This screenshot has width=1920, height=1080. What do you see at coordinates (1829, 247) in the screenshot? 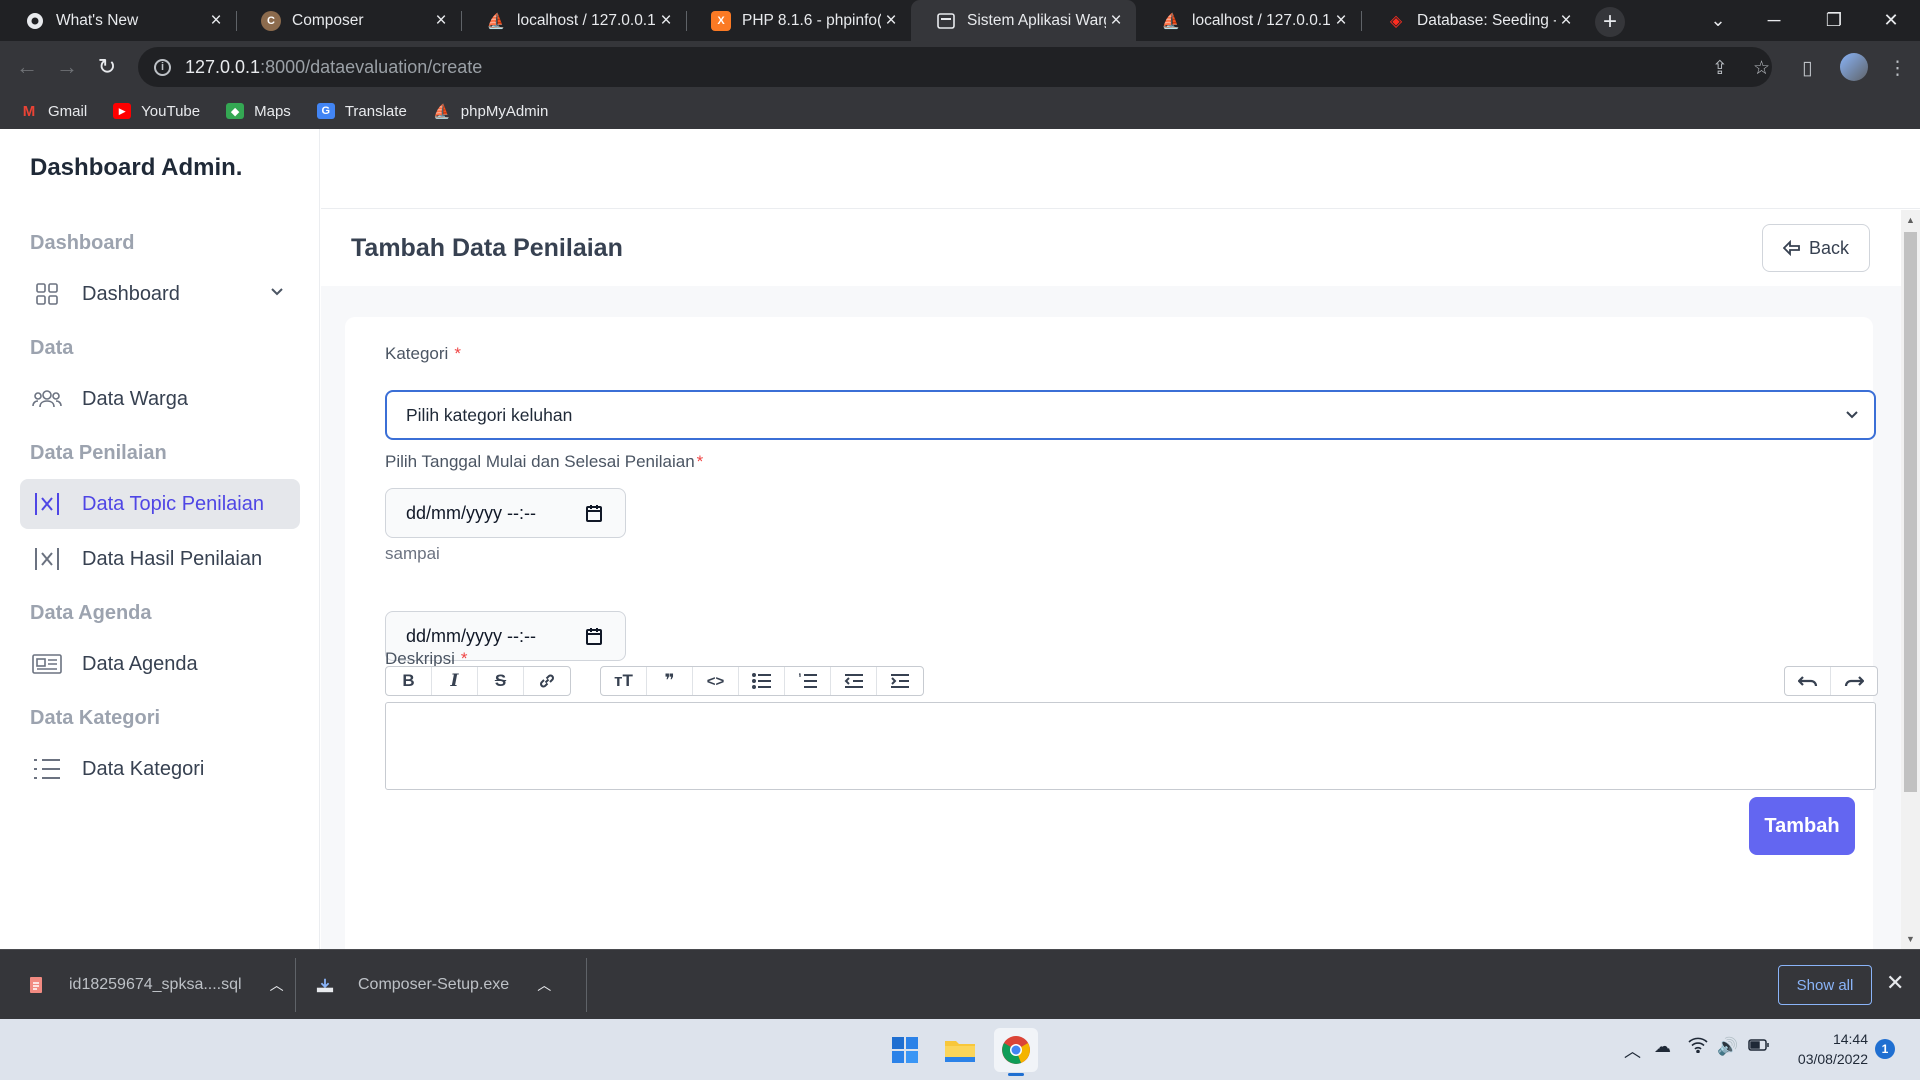
I see `back-label: Back` at bounding box center [1829, 247].